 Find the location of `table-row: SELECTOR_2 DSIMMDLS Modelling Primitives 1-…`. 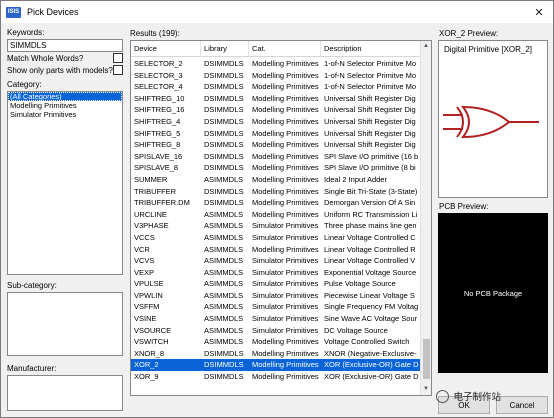

table-row: SELECTOR_2 DSIMMDLS Modelling Primitives 1-… is located at coordinates (276, 64).